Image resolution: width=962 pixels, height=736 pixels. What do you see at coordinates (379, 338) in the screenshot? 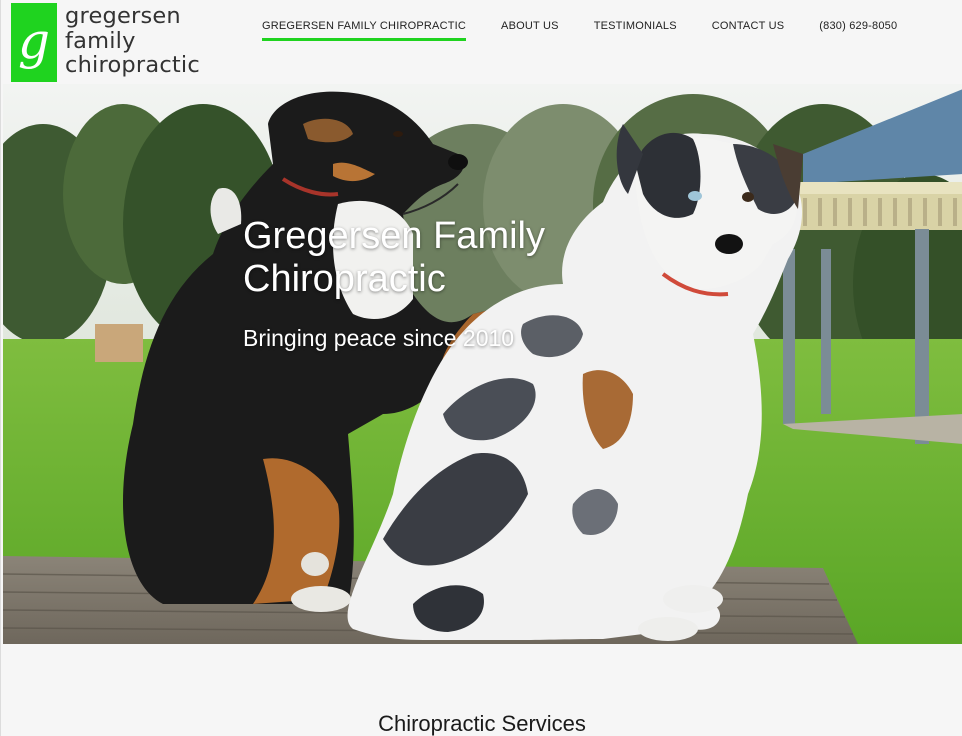
I see `hero-subtitle: Bringing peace since 2010` at bounding box center [379, 338].